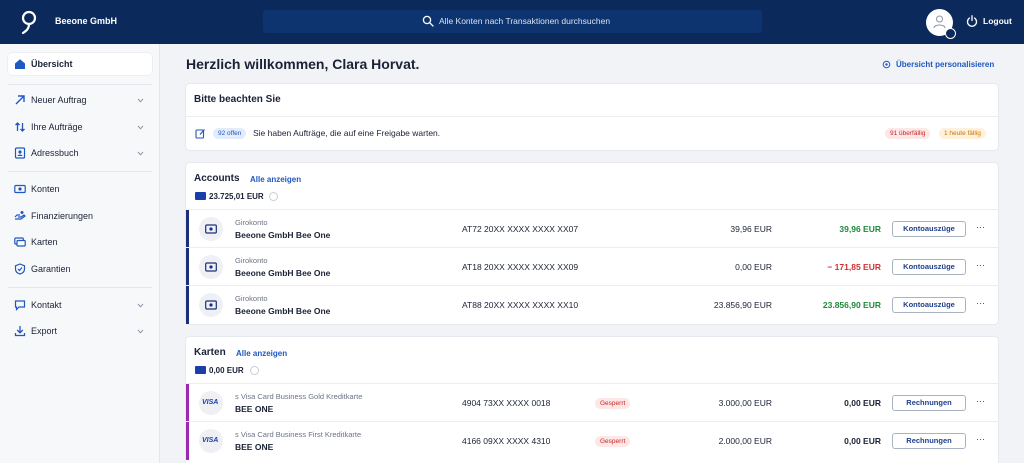 Image resolution: width=1024 pixels, height=463 pixels. I want to click on gear-icon, so click(886, 64).